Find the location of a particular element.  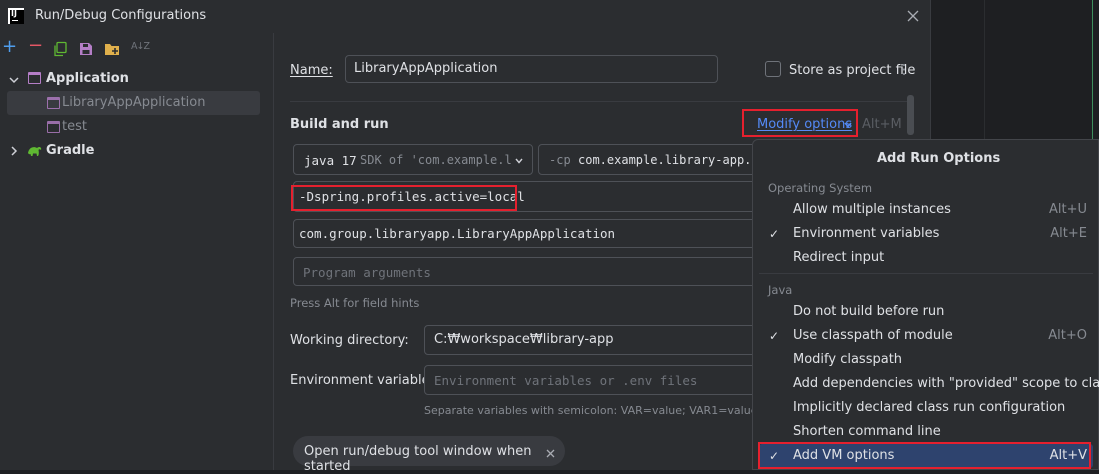

menu-item: Allow multiple instances Alt+U is located at coordinates (926, 210).